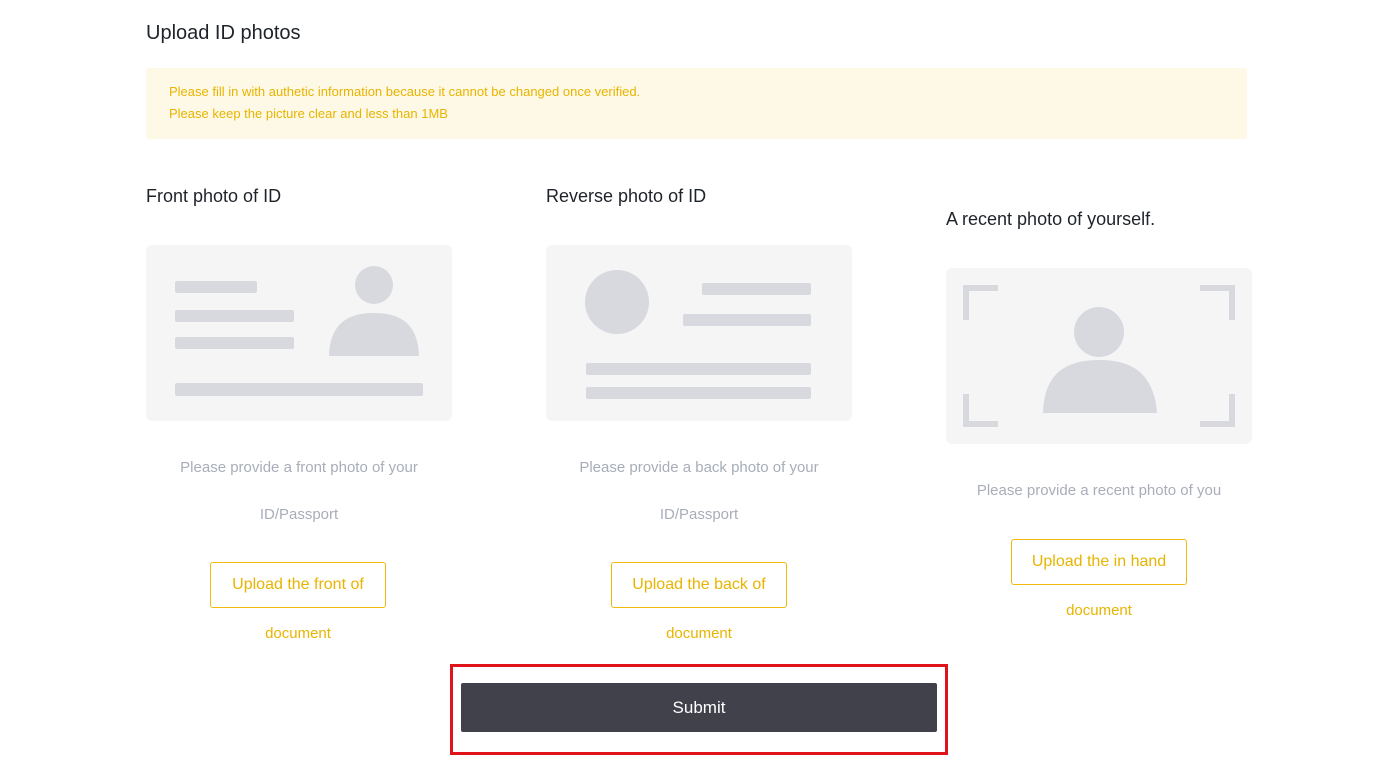 Image resolution: width=1400 pixels, height=766 pixels. What do you see at coordinates (214, 196) in the screenshot?
I see `front-photo-title: Front photo of ID` at bounding box center [214, 196].